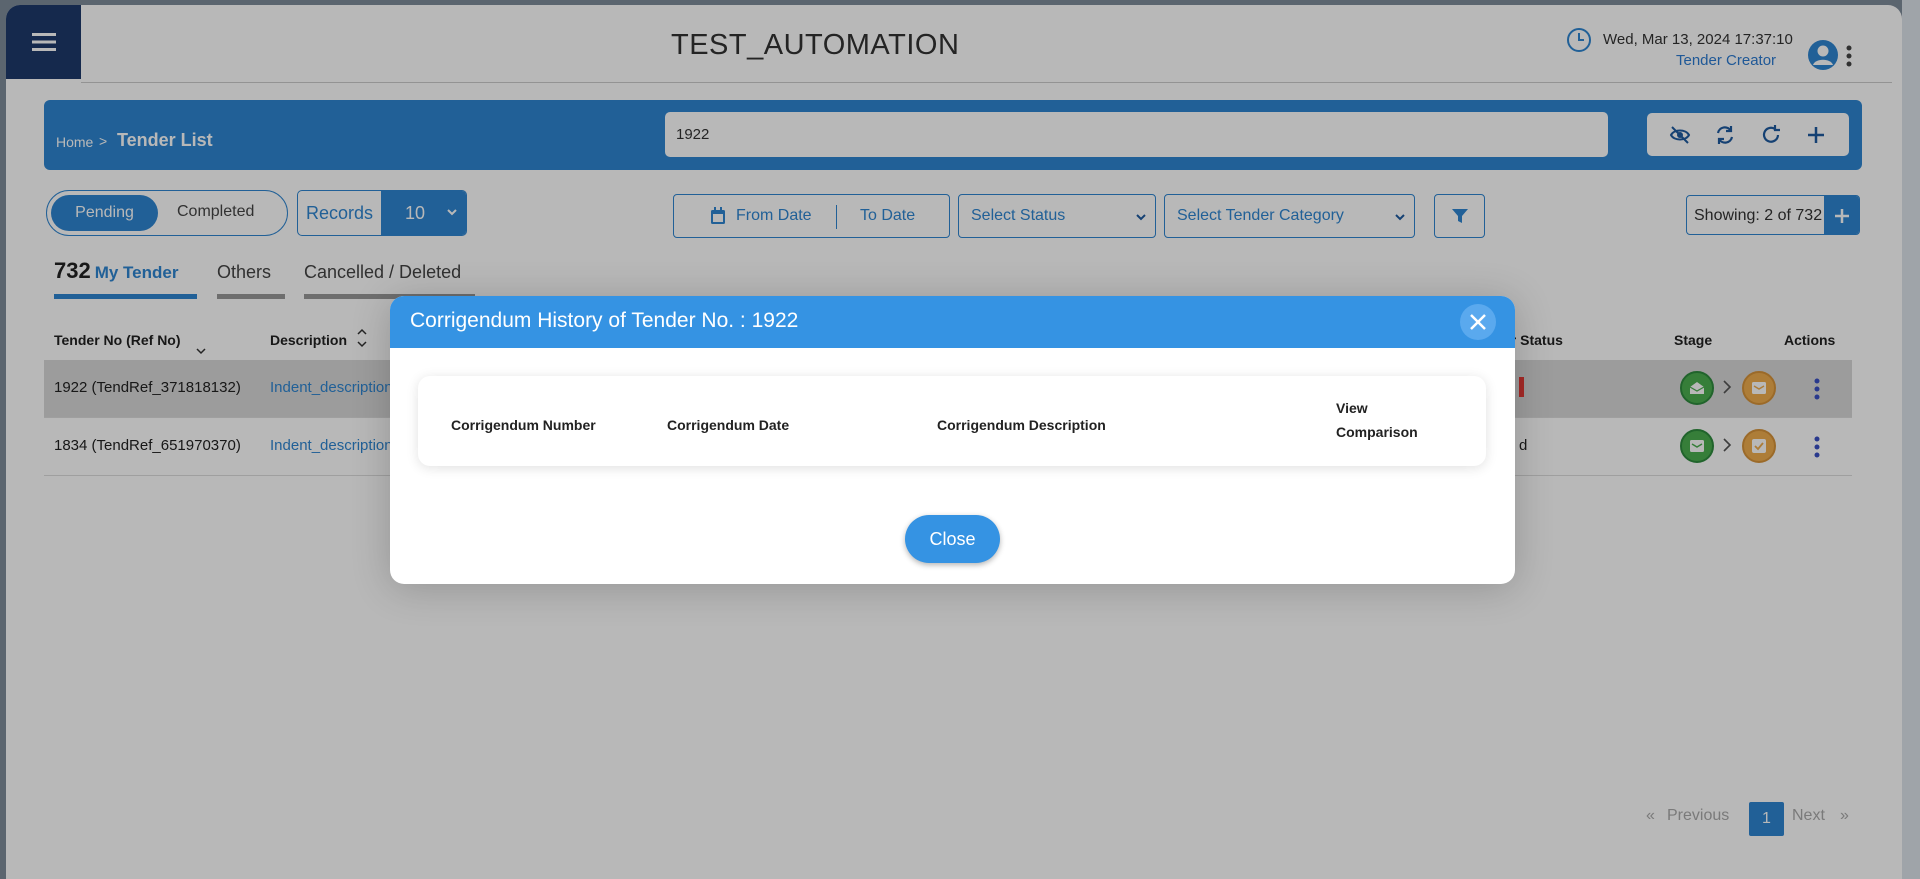 The height and width of the screenshot is (879, 1920). What do you see at coordinates (604, 320) in the screenshot?
I see `modal-title: Corrigendum History of Tender No. : 1922` at bounding box center [604, 320].